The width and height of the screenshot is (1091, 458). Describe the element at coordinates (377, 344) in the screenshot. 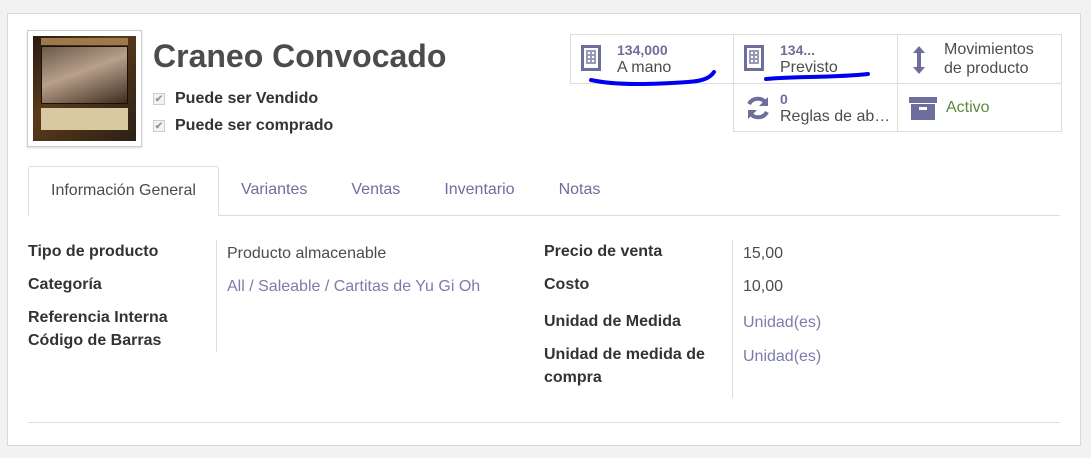

I see `barcode-field` at that location.